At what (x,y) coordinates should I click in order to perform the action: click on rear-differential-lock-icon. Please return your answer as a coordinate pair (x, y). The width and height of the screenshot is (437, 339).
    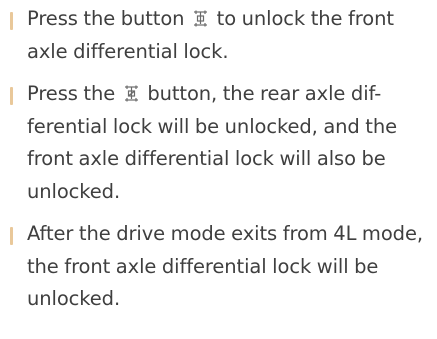
    Looking at the image, I should click on (131, 93).